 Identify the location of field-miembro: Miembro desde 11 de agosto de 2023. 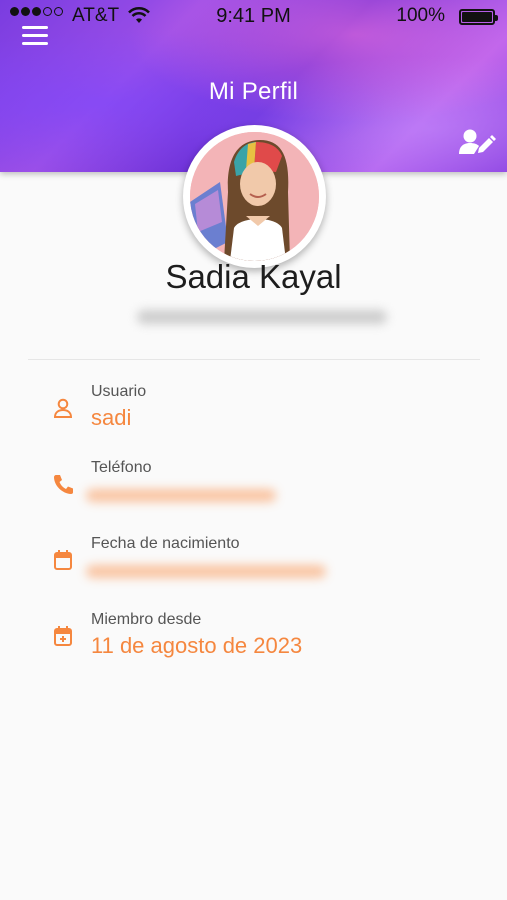
(253, 646).